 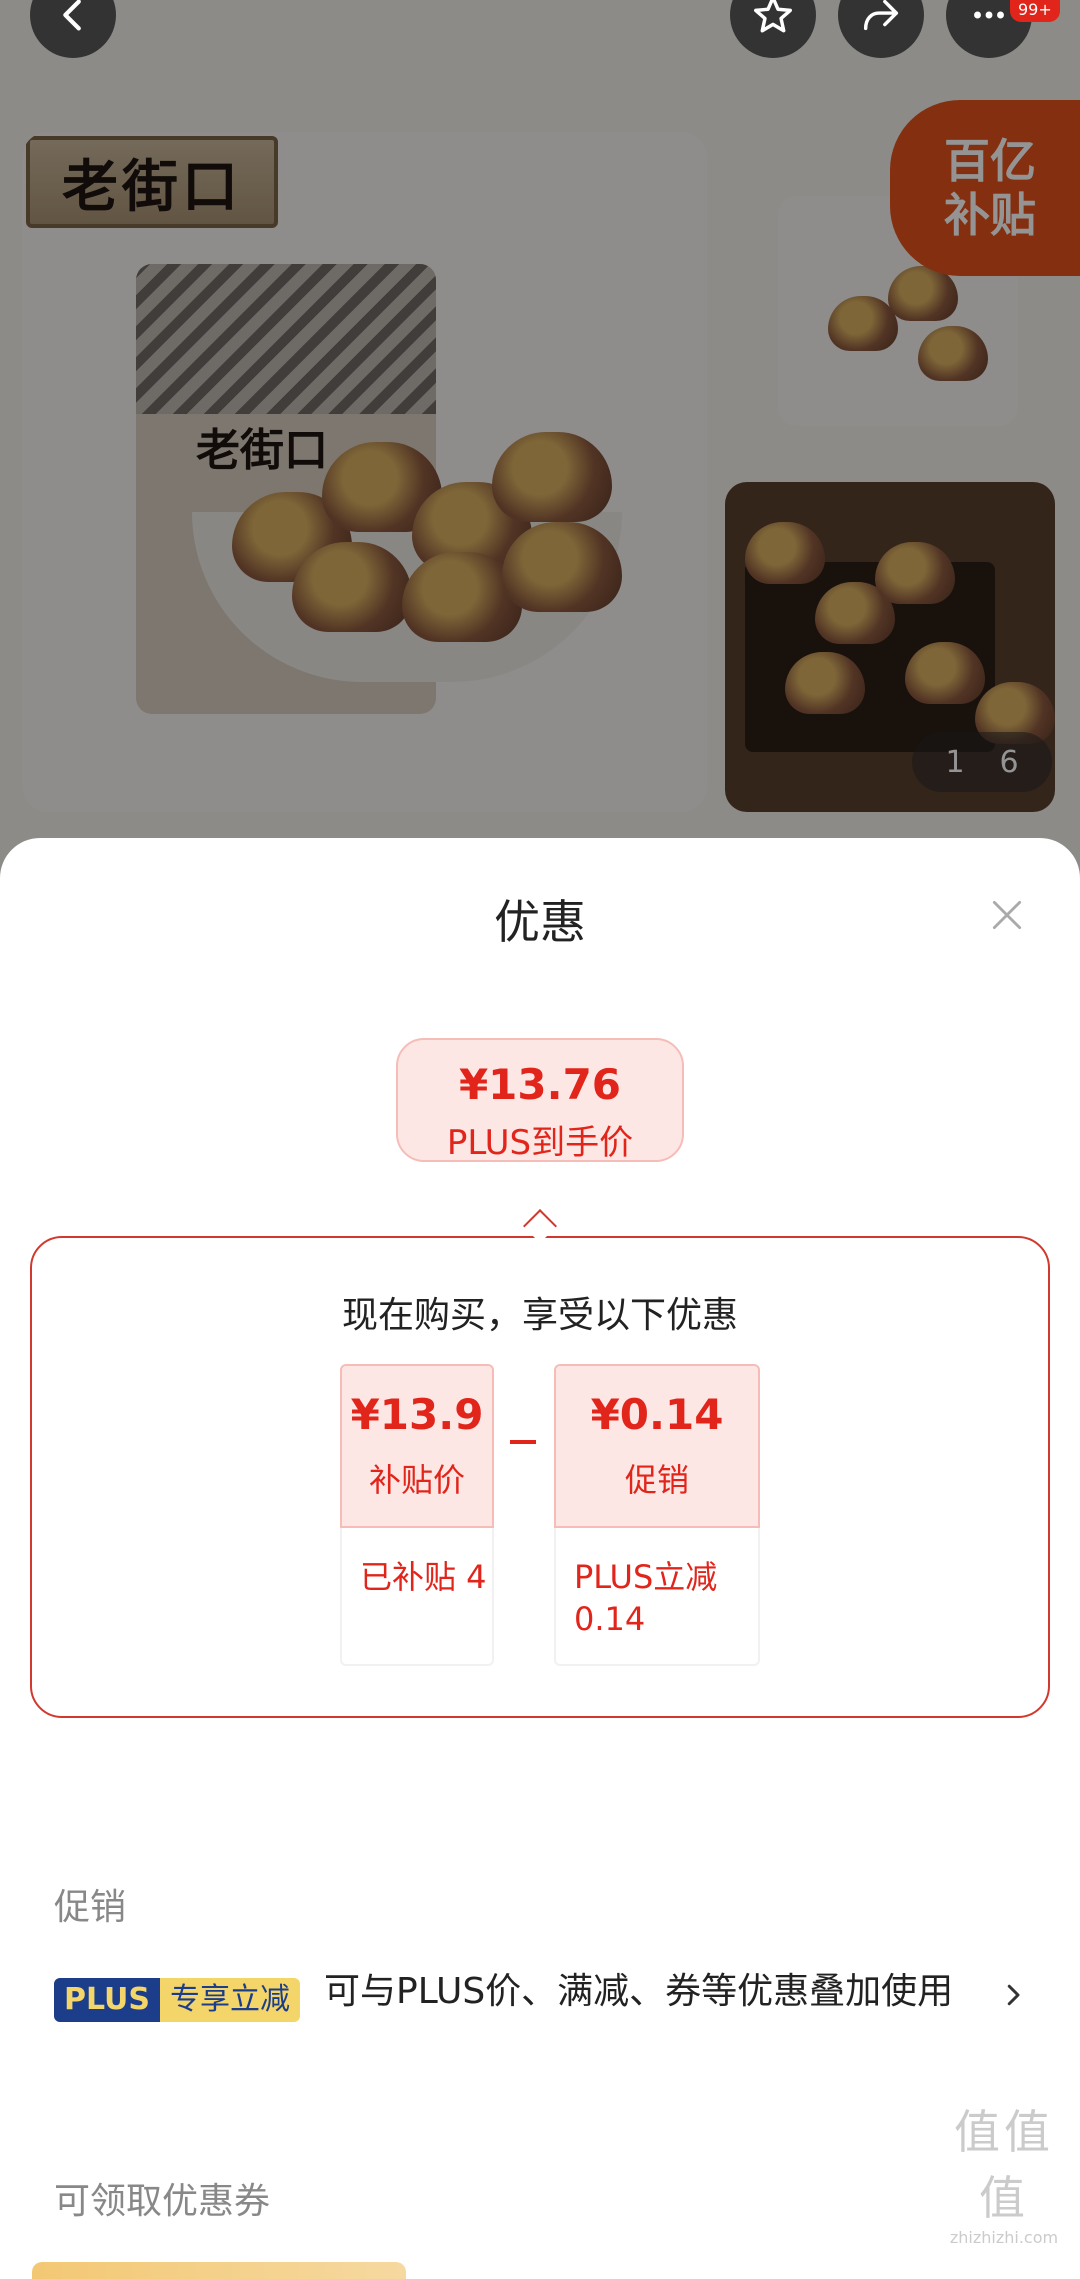 What do you see at coordinates (773, 16) in the screenshot?
I see `star-icon` at bounding box center [773, 16].